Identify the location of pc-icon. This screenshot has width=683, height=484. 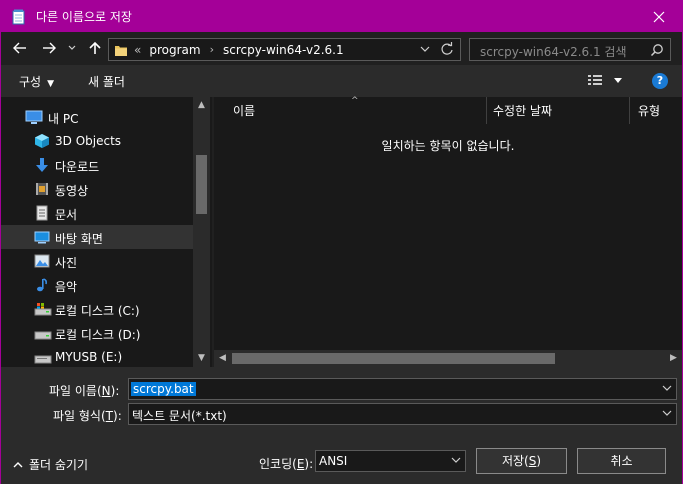
(34, 117).